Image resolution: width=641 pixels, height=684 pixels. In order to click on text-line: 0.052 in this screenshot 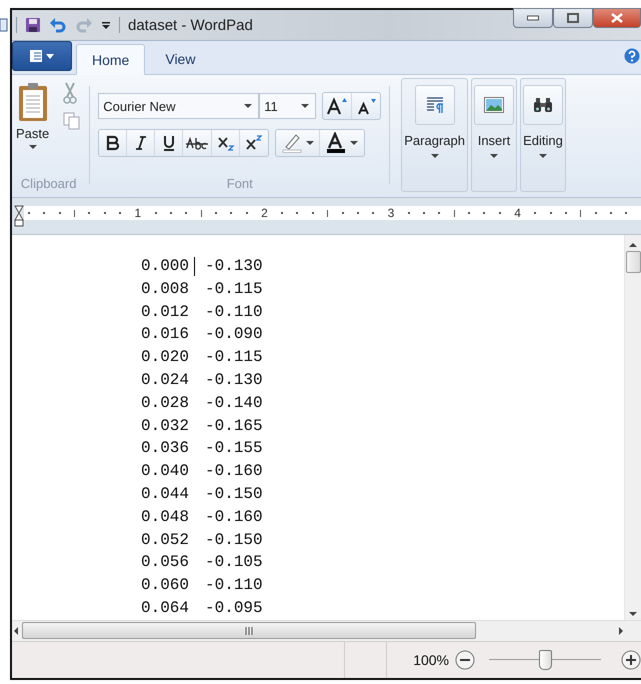, I will do `click(165, 540)`.